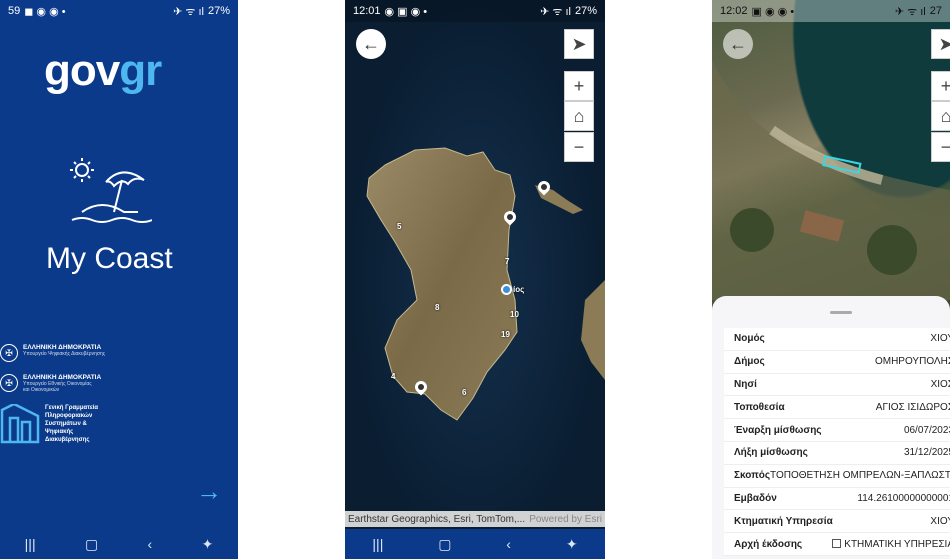 This screenshot has height=559, width=950. Describe the element at coordinates (393, 376) in the screenshot. I see `map-label: 4` at that location.